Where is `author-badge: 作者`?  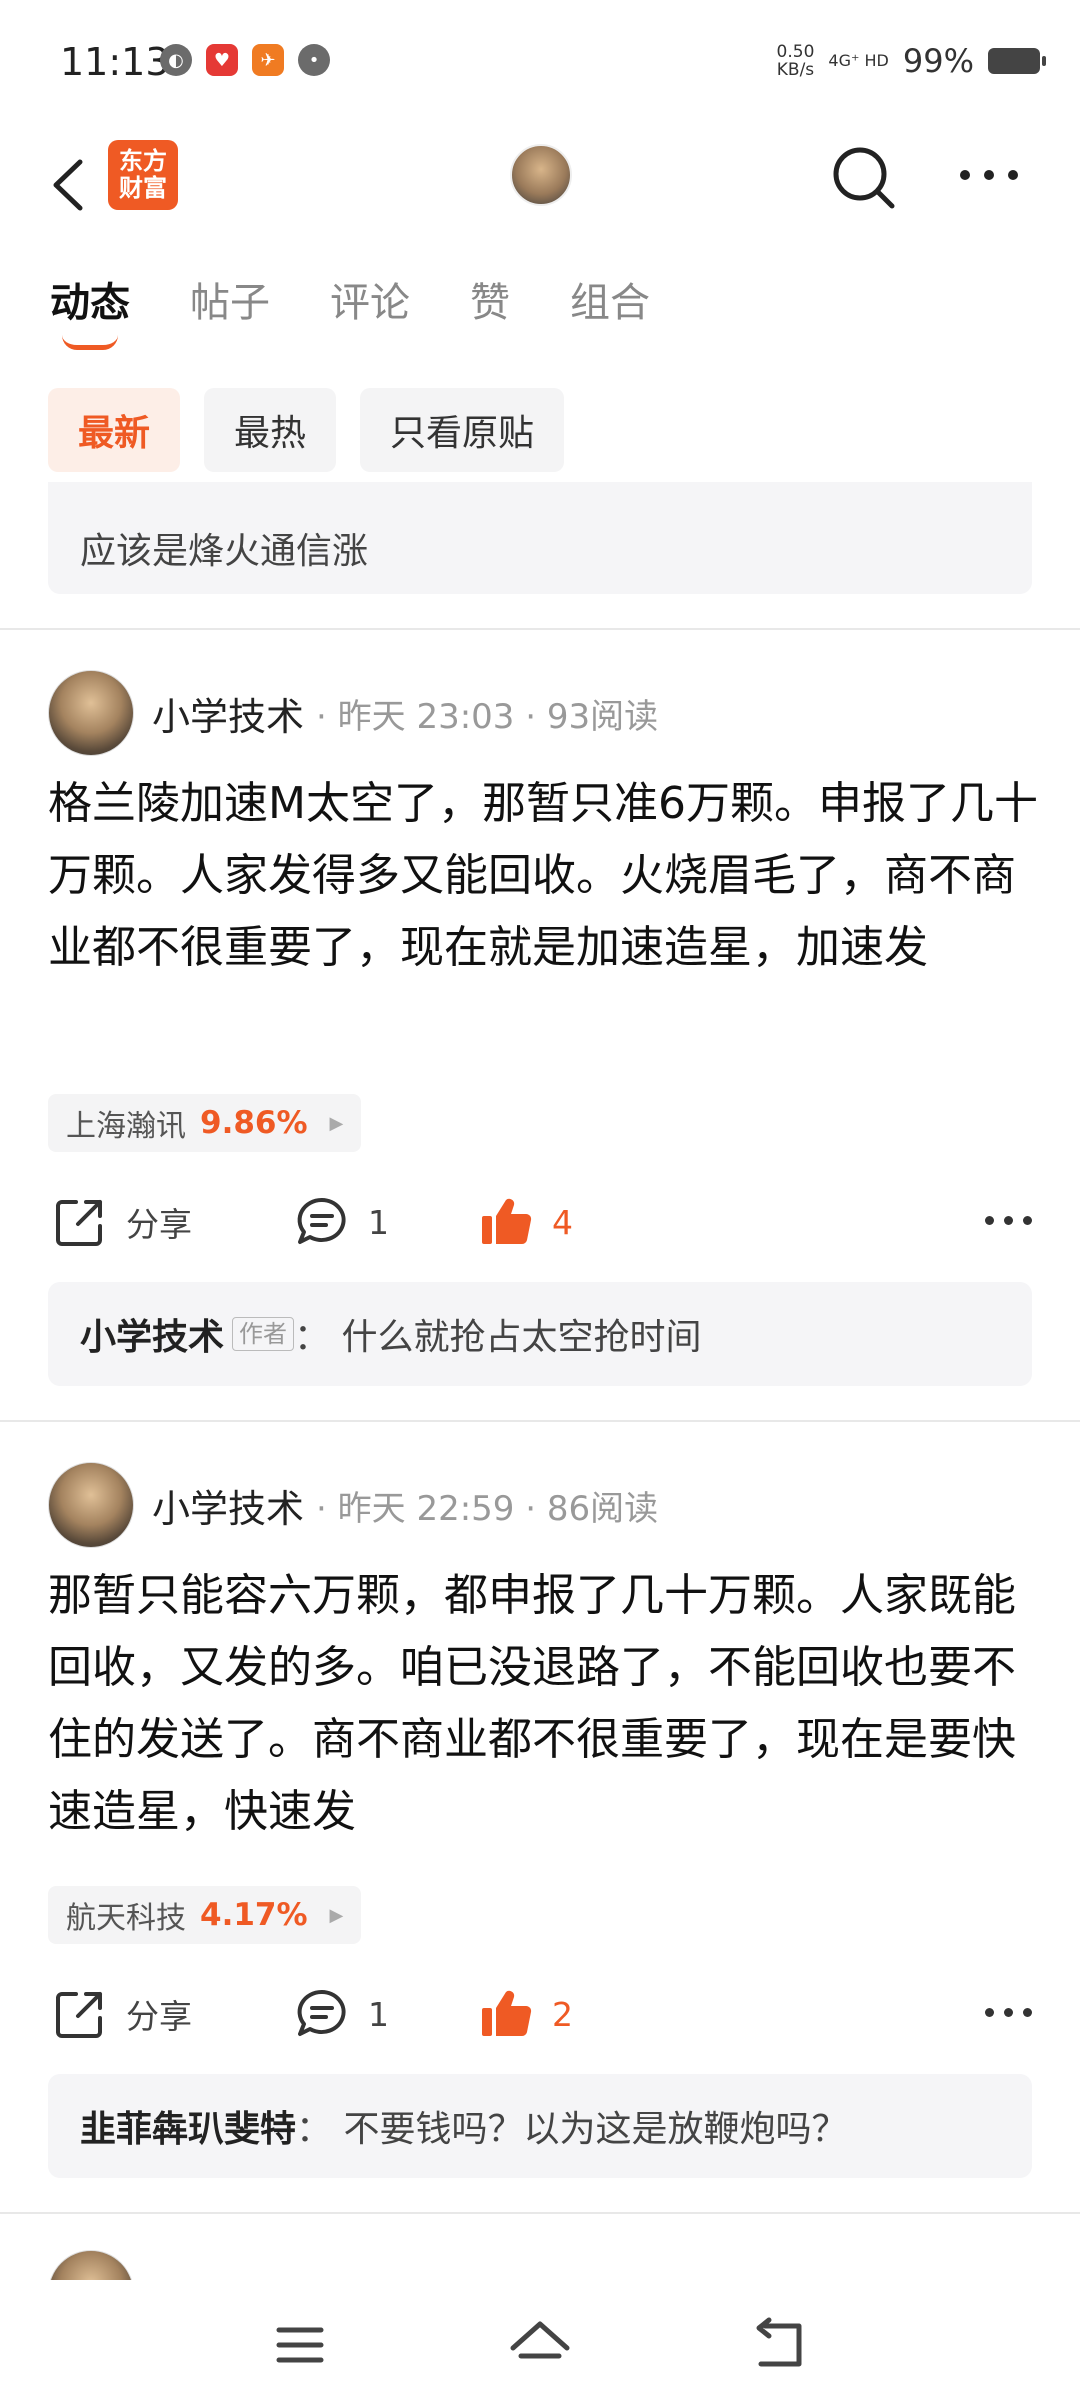 author-badge: 作者 is located at coordinates (263, 1334).